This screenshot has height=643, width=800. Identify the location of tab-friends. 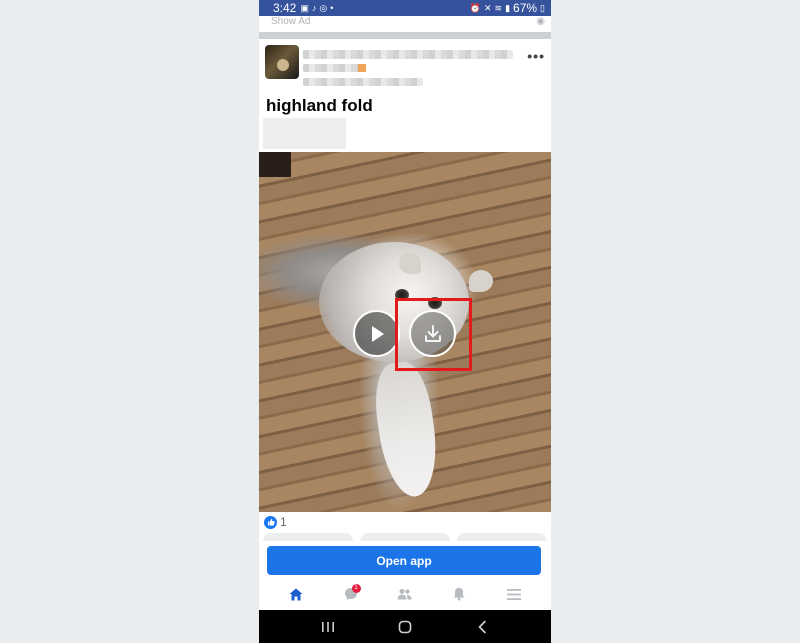
(405, 594).